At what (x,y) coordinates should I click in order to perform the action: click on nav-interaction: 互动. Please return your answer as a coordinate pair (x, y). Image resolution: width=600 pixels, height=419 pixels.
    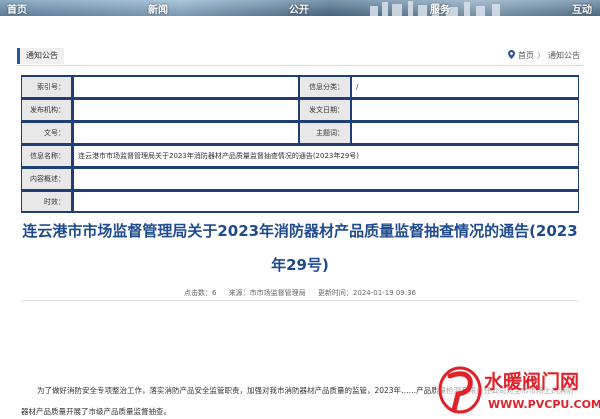
    Looking at the image, I should click on (582, 8).